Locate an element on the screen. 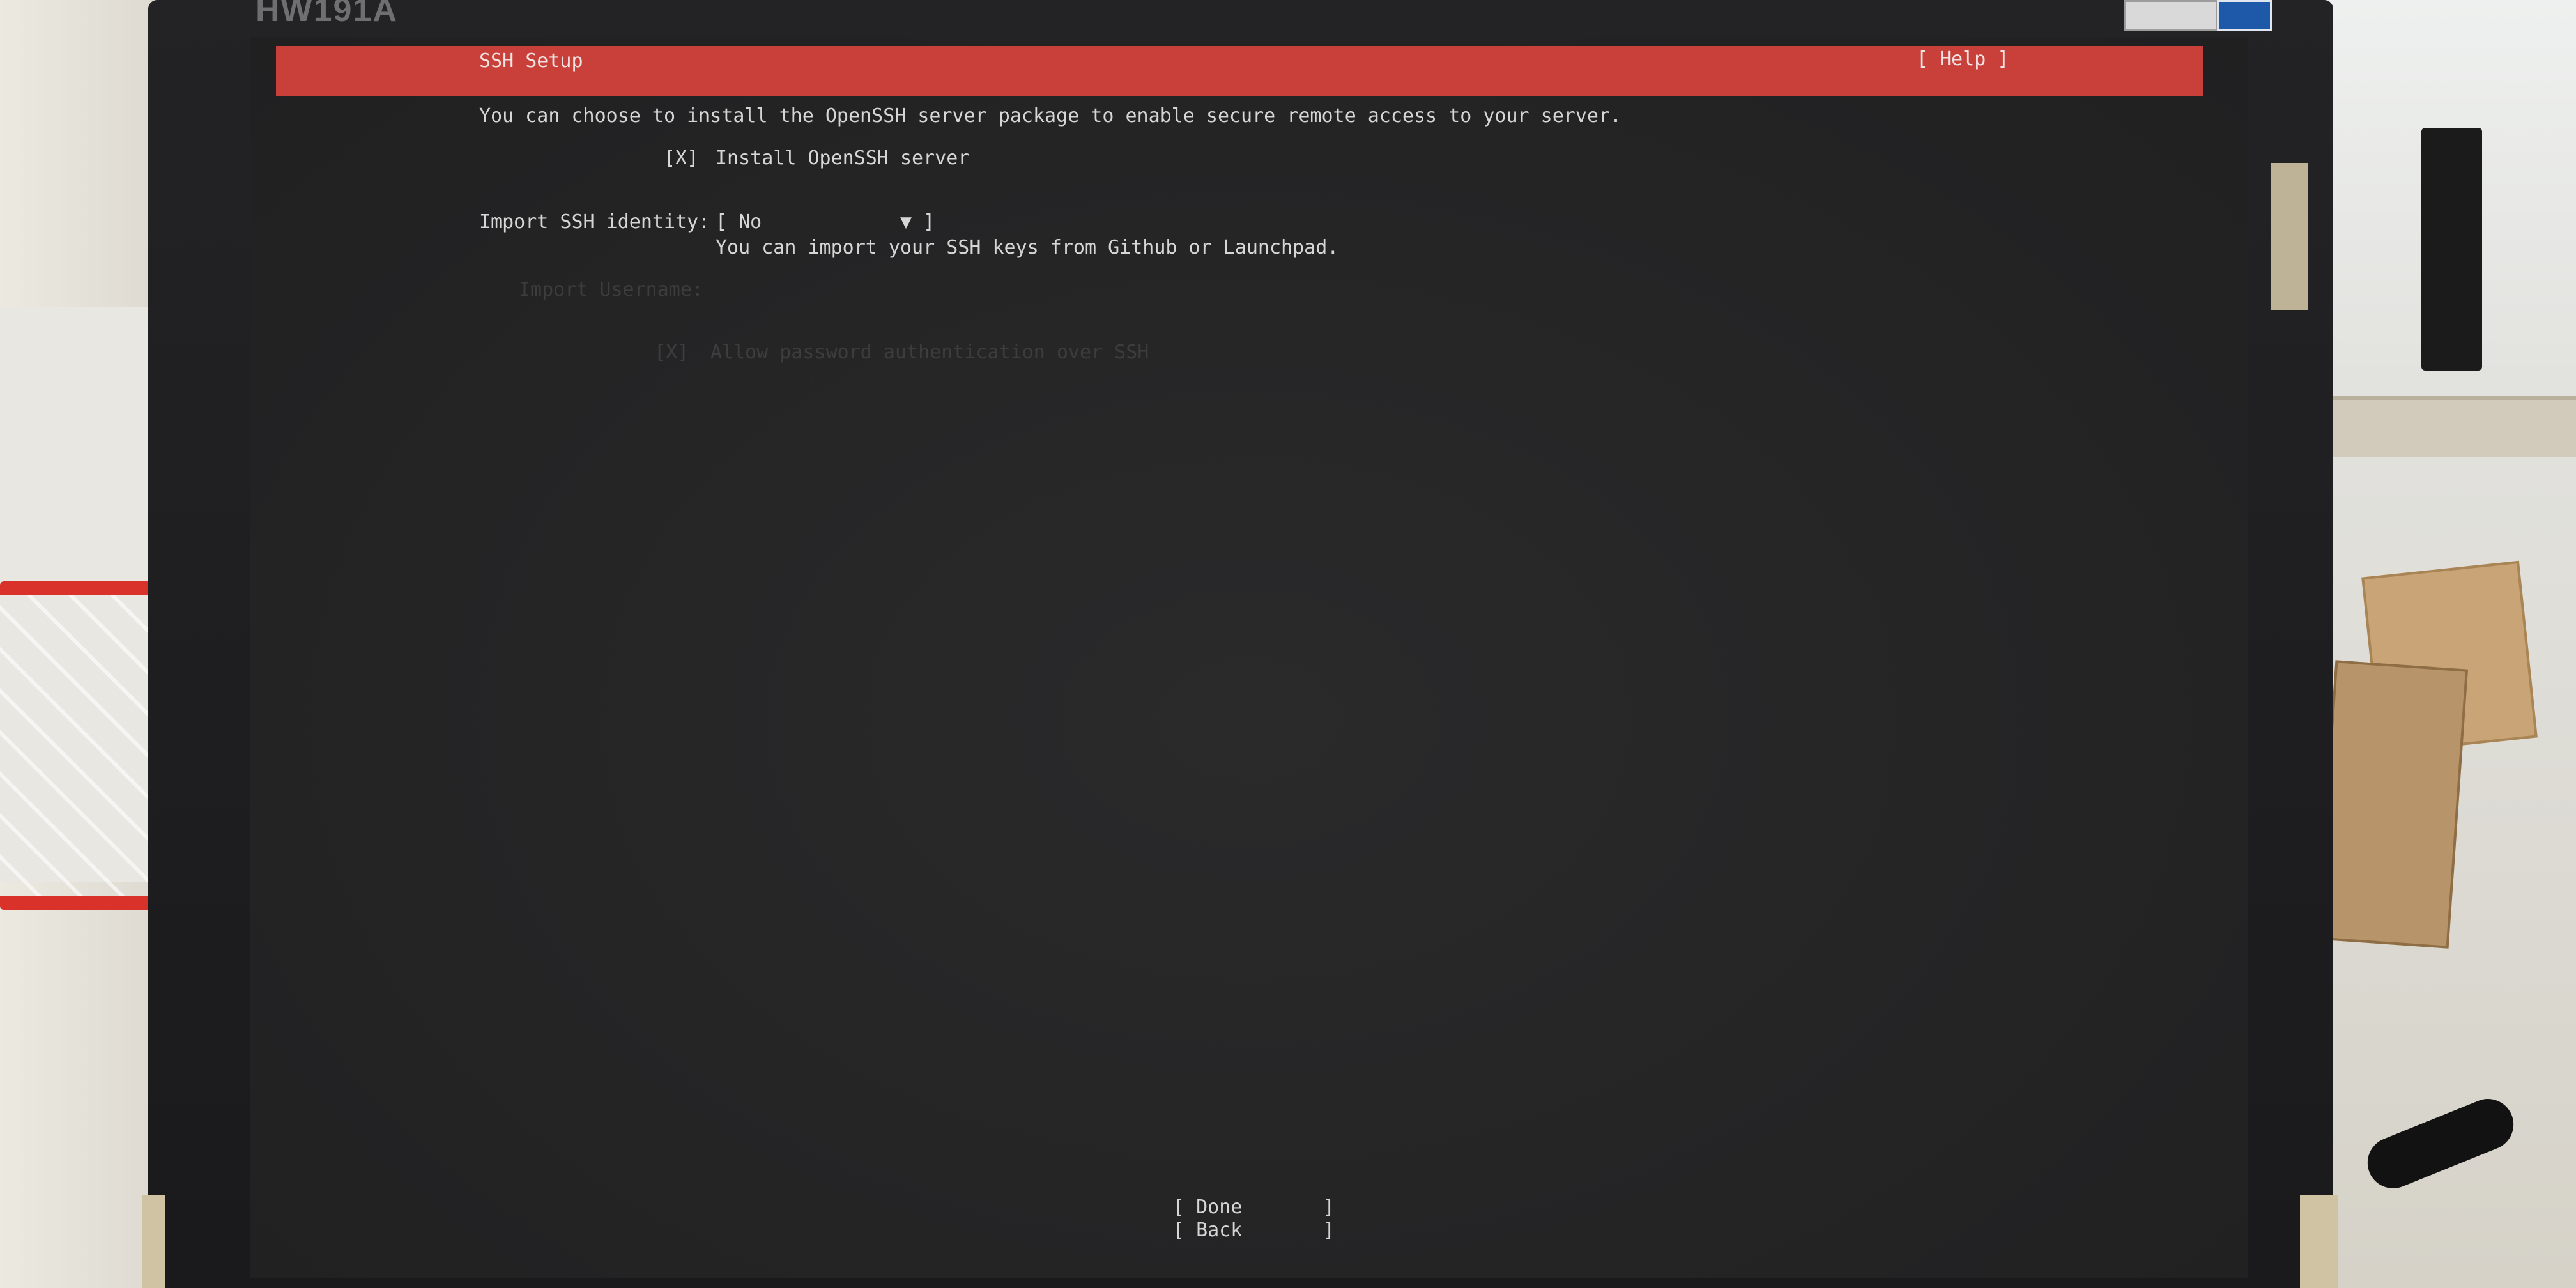 The image size is (2576, 1288). monitor-brand-label: HW191A is located at coordinates (327, 14).